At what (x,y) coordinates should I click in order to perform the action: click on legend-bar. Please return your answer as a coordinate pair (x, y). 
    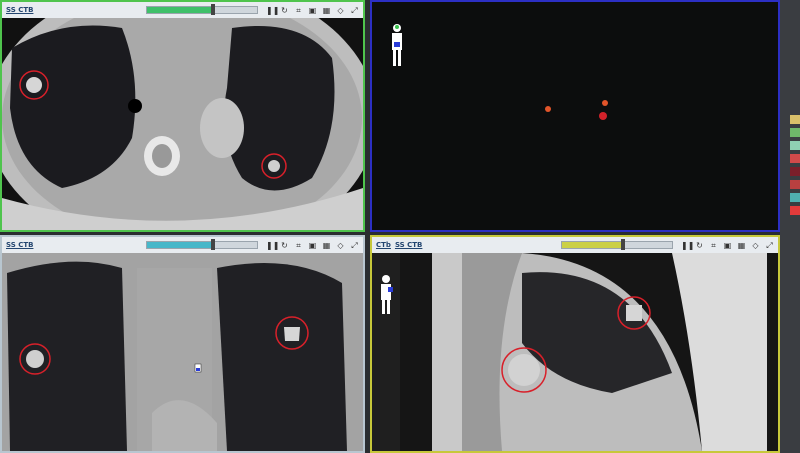
    Looking at the image, I should click on (790, 226).